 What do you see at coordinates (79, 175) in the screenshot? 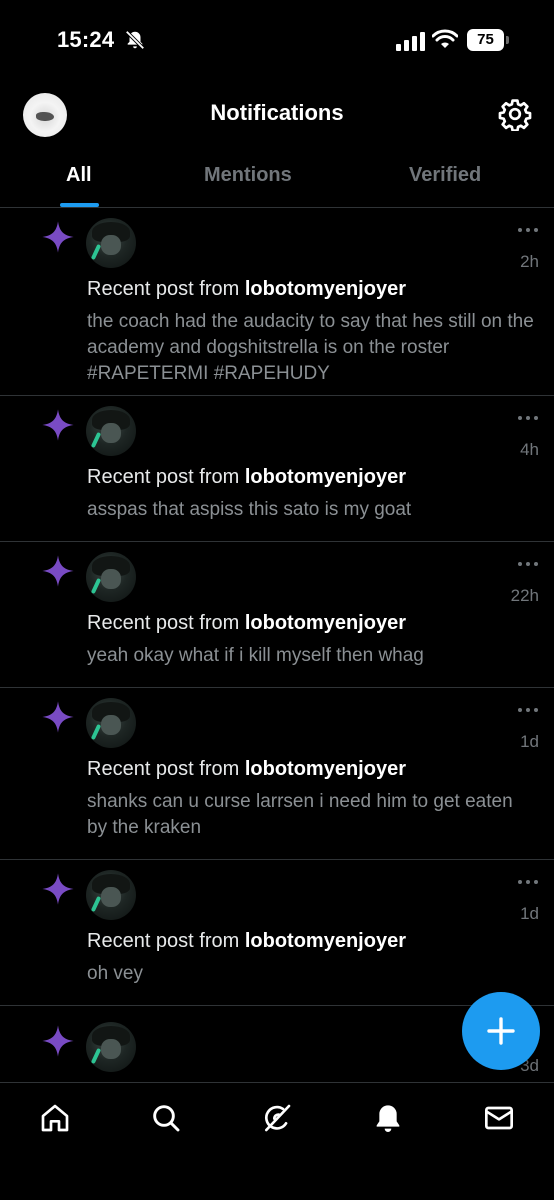
I see `tab-all: All` at bounding box center [79, 175].